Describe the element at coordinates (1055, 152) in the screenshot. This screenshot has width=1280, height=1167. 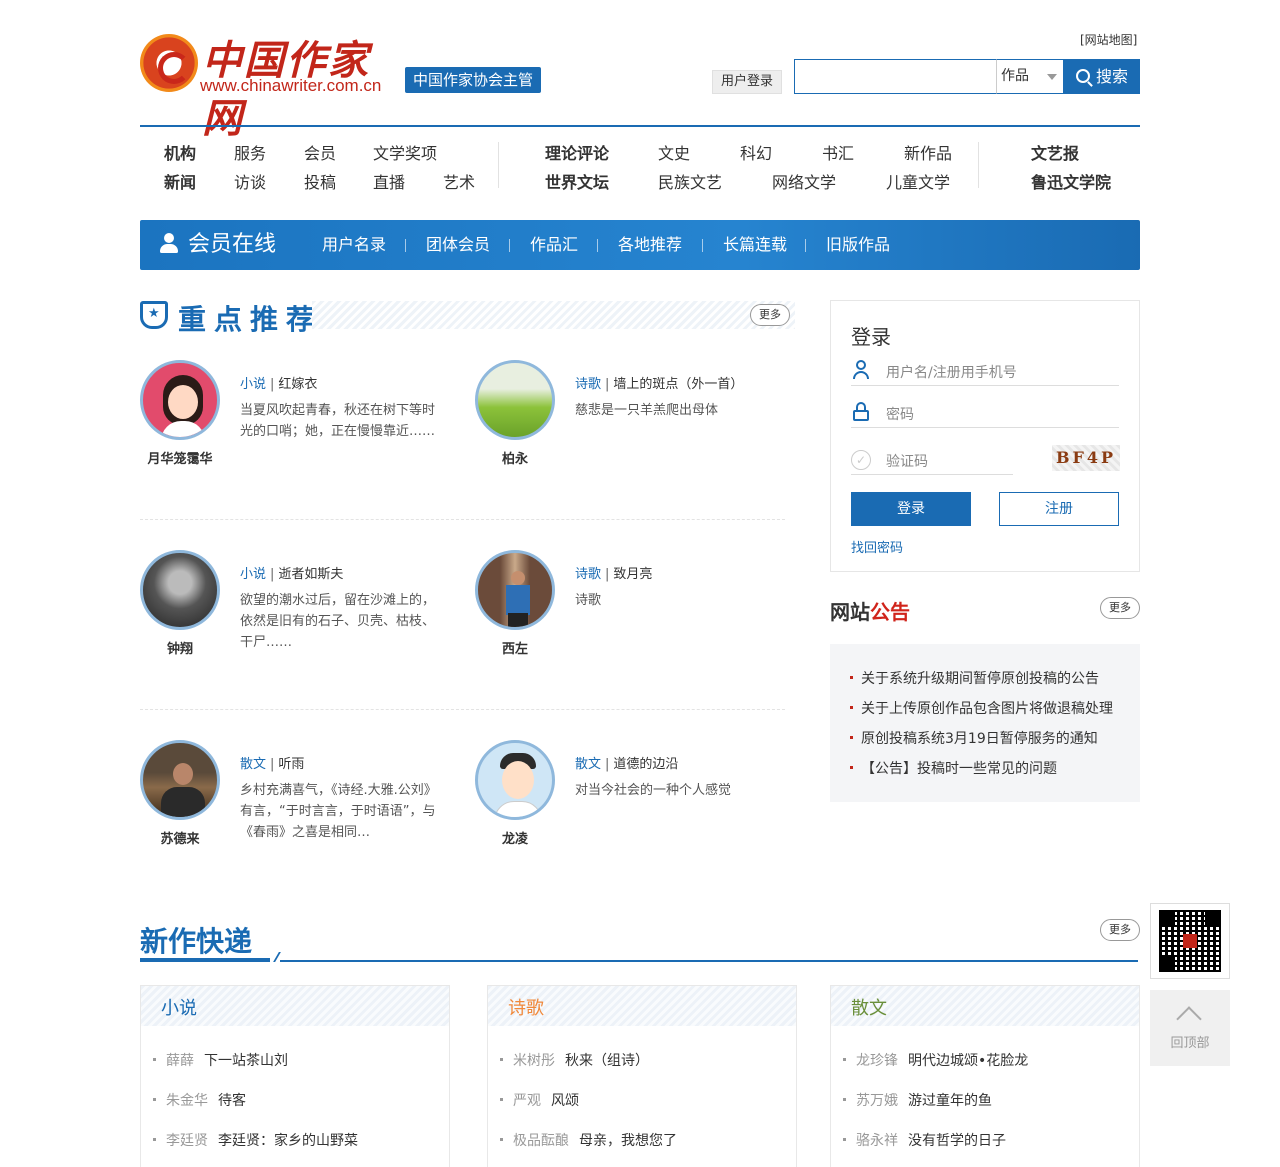
I see `nav-item-wenyibao: 文艺报` at that location.